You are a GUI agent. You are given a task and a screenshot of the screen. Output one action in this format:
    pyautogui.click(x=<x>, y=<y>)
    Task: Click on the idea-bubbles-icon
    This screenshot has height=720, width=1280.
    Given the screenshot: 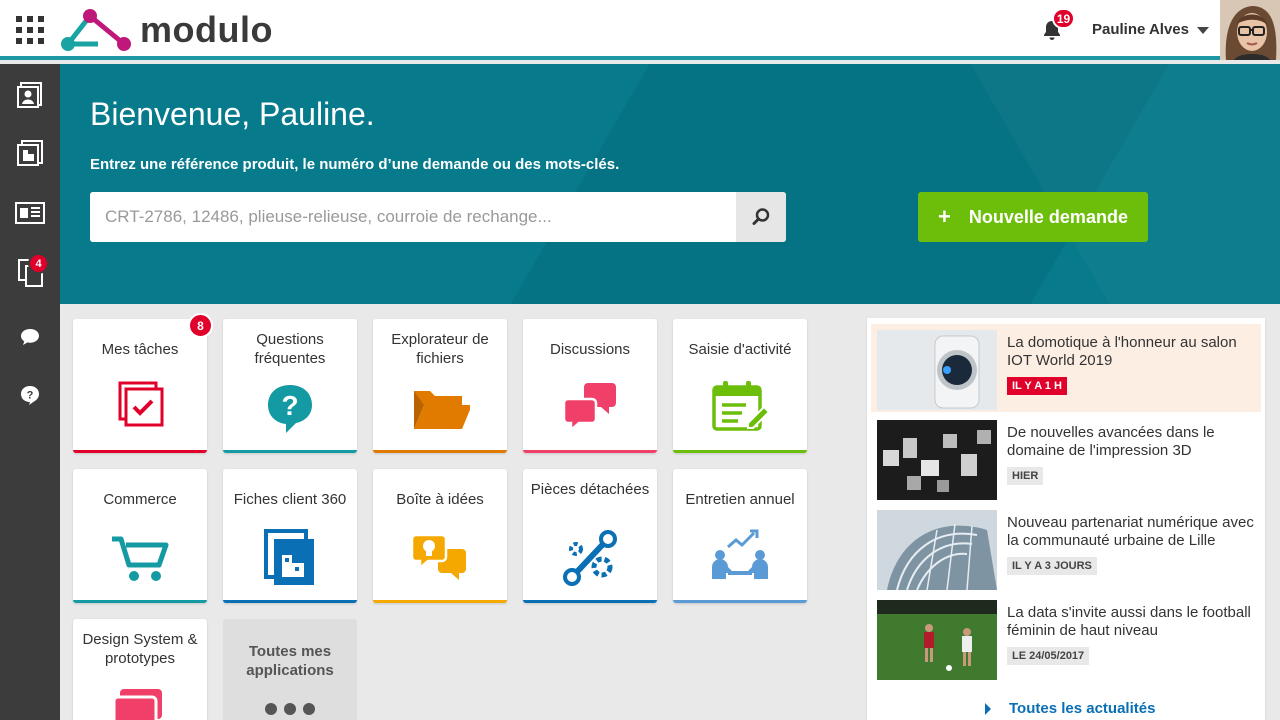 What is the action you would take?
    pyautogui.click(x=438, y=556)
    